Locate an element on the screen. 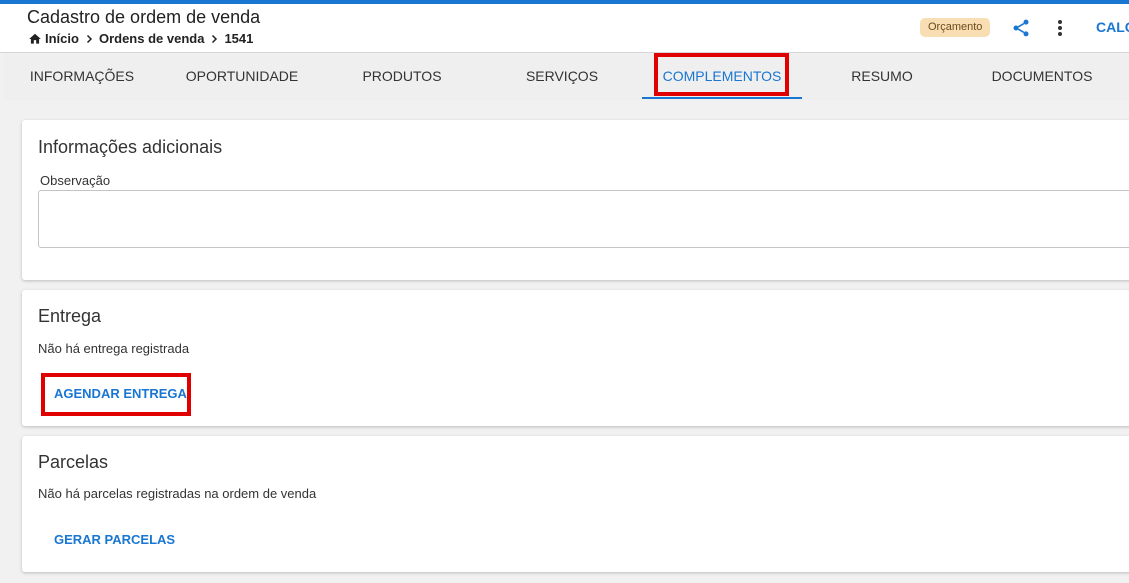 The height and width of the screenshot is (583, 1129). header-action-button: CALC is located at coordinates (1112, 27).